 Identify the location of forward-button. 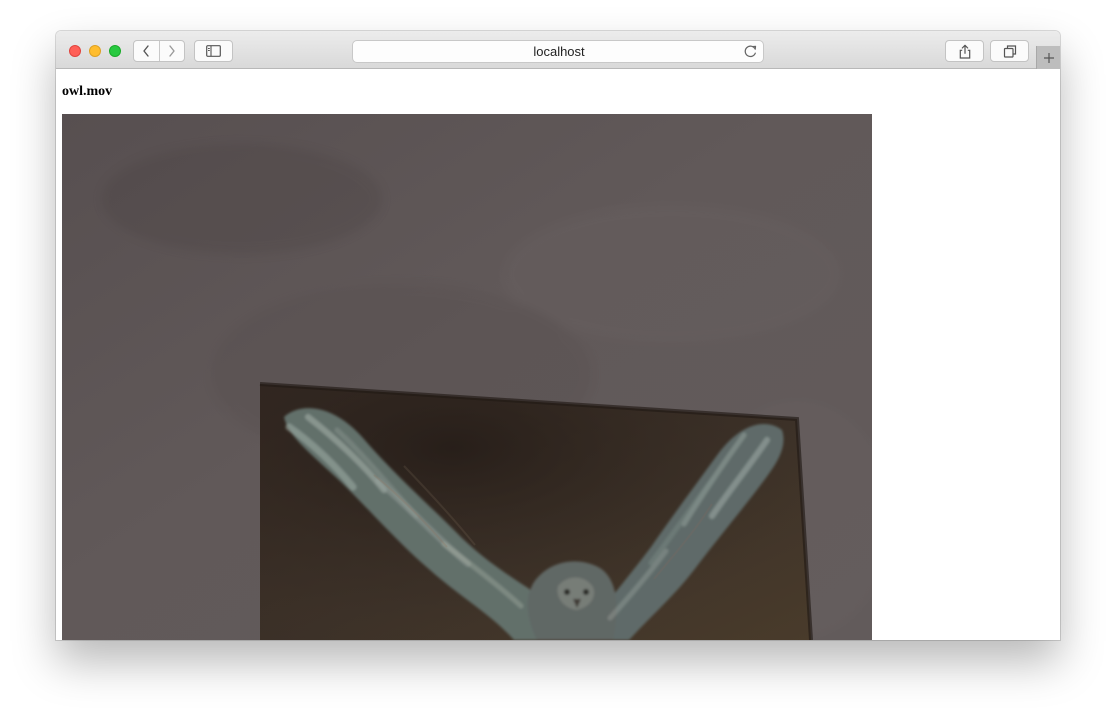
(171, 51).